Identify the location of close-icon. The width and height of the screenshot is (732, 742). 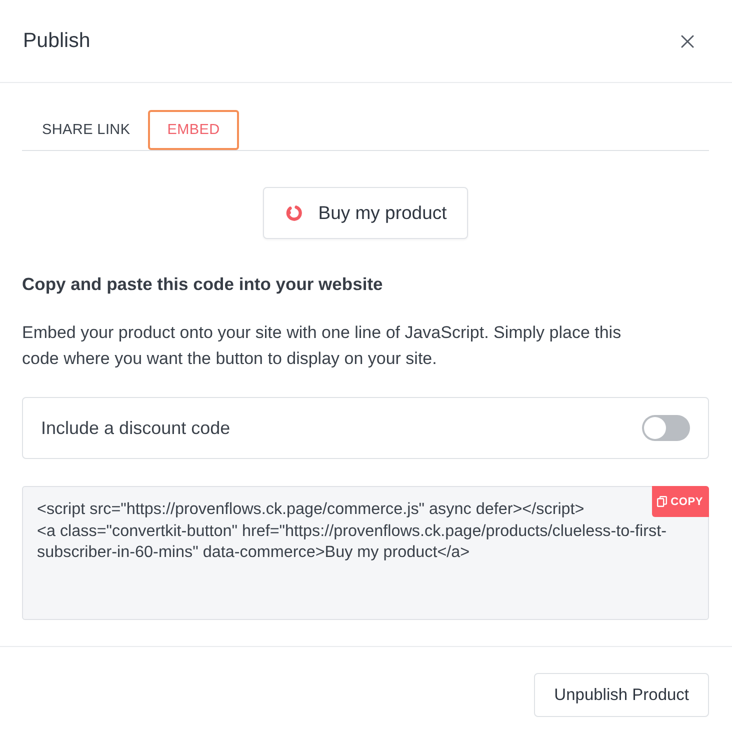
(687, 41).